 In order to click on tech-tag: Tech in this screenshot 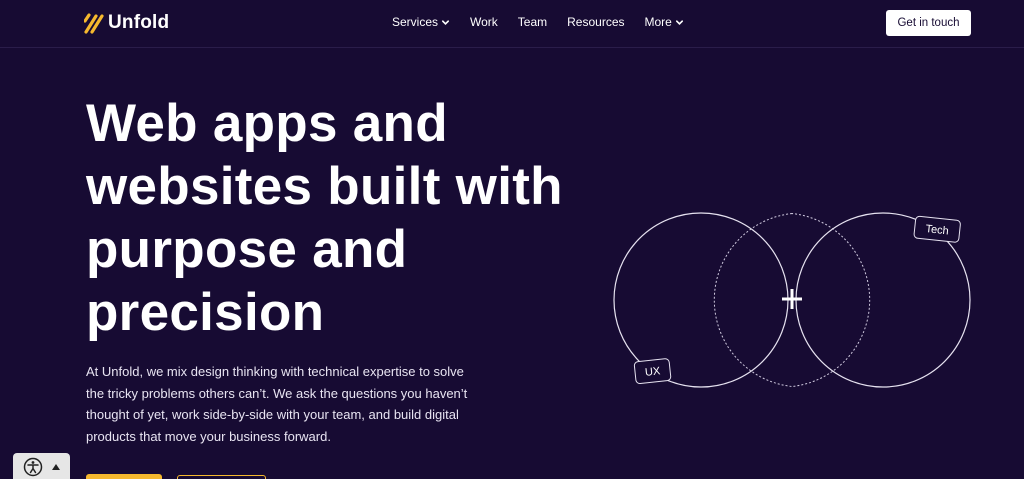, I will do `click(937, 229)`.